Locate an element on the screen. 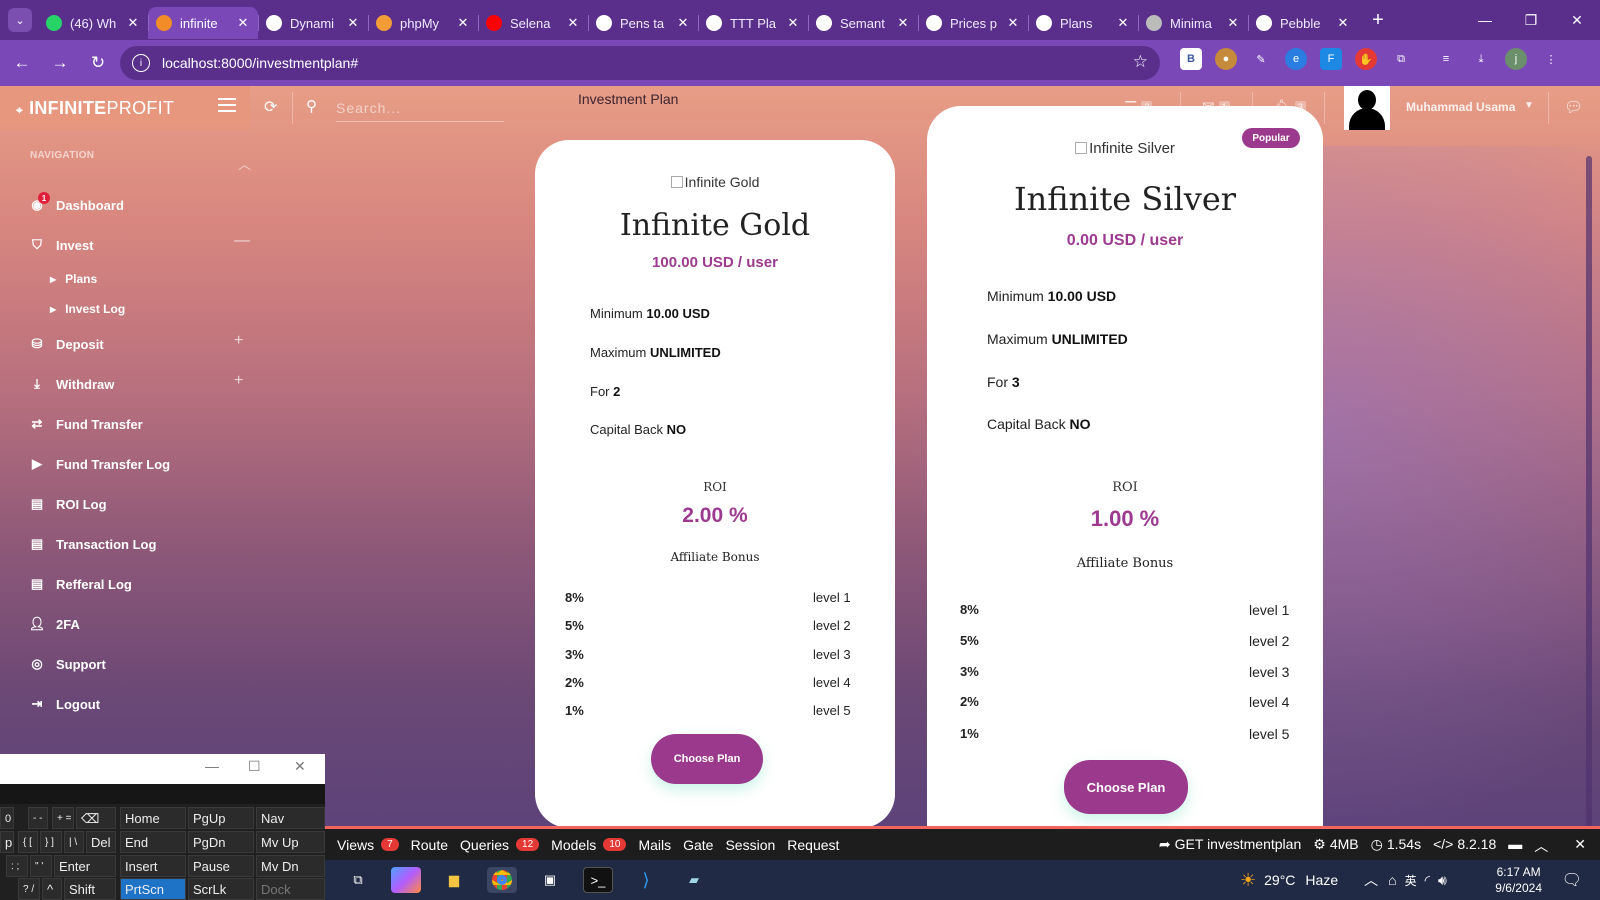  browser-tab: Minima ✕ is located at coordinates (1193, 23).